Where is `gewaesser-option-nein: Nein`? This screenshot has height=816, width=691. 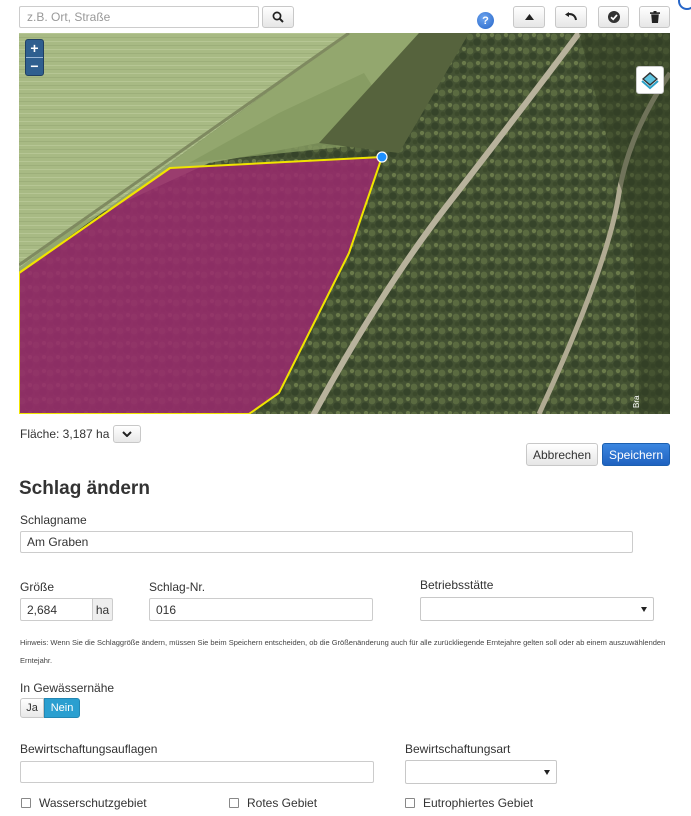
gewaesser-option-nein: Nein is located at coordinates (62, 708).